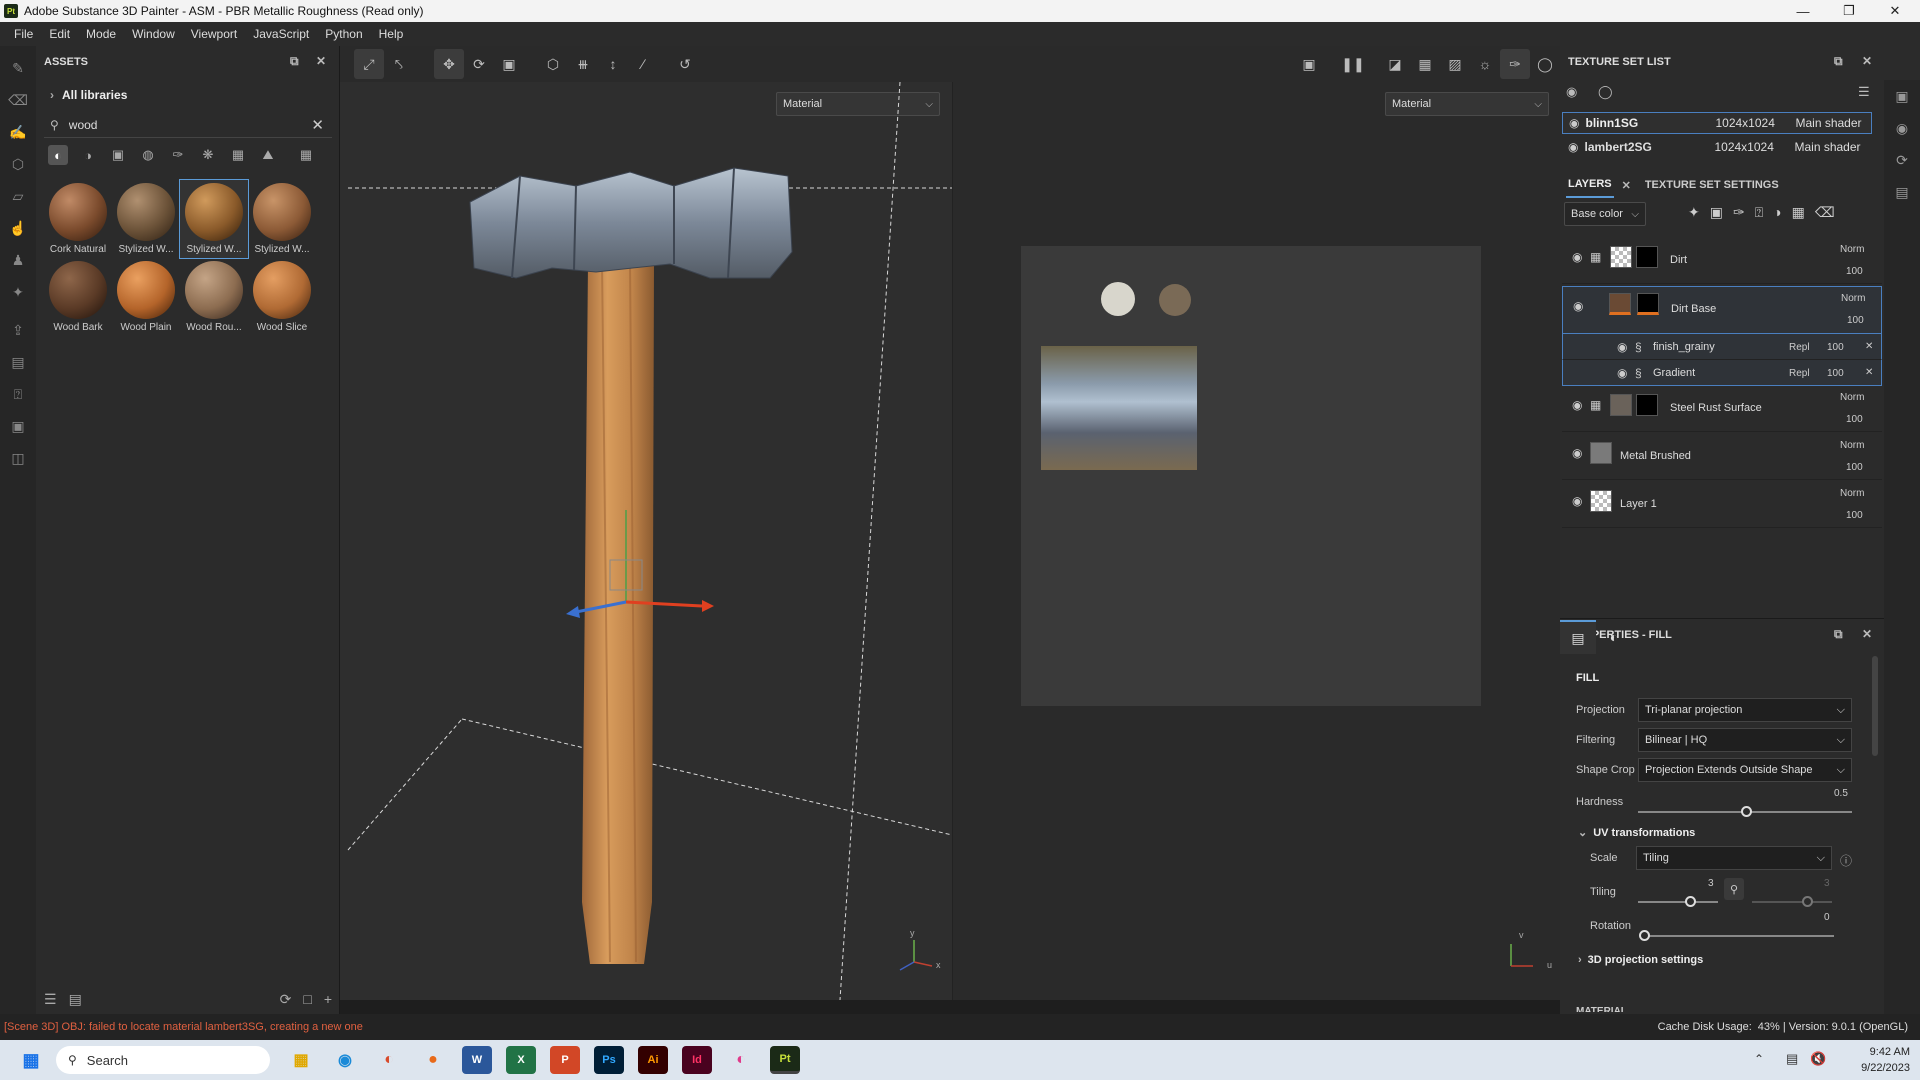  Describe the element at coordinates (1712, 185) in the screenshot. I see `tab-texture-set-settings: TEXTURE SET SETTINGS` at that location.